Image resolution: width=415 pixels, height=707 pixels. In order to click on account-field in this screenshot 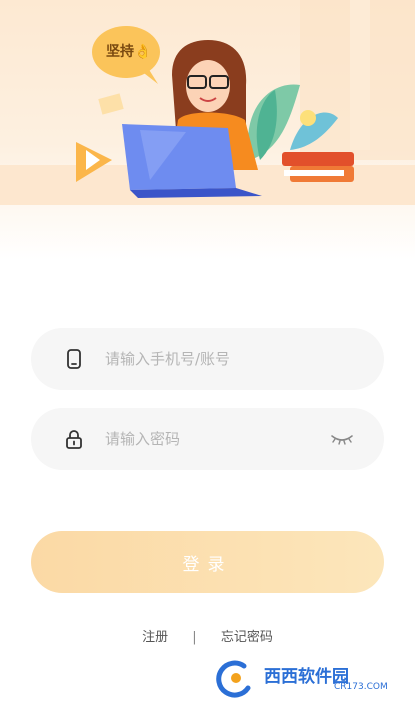, I will do `click(207, 359)`.